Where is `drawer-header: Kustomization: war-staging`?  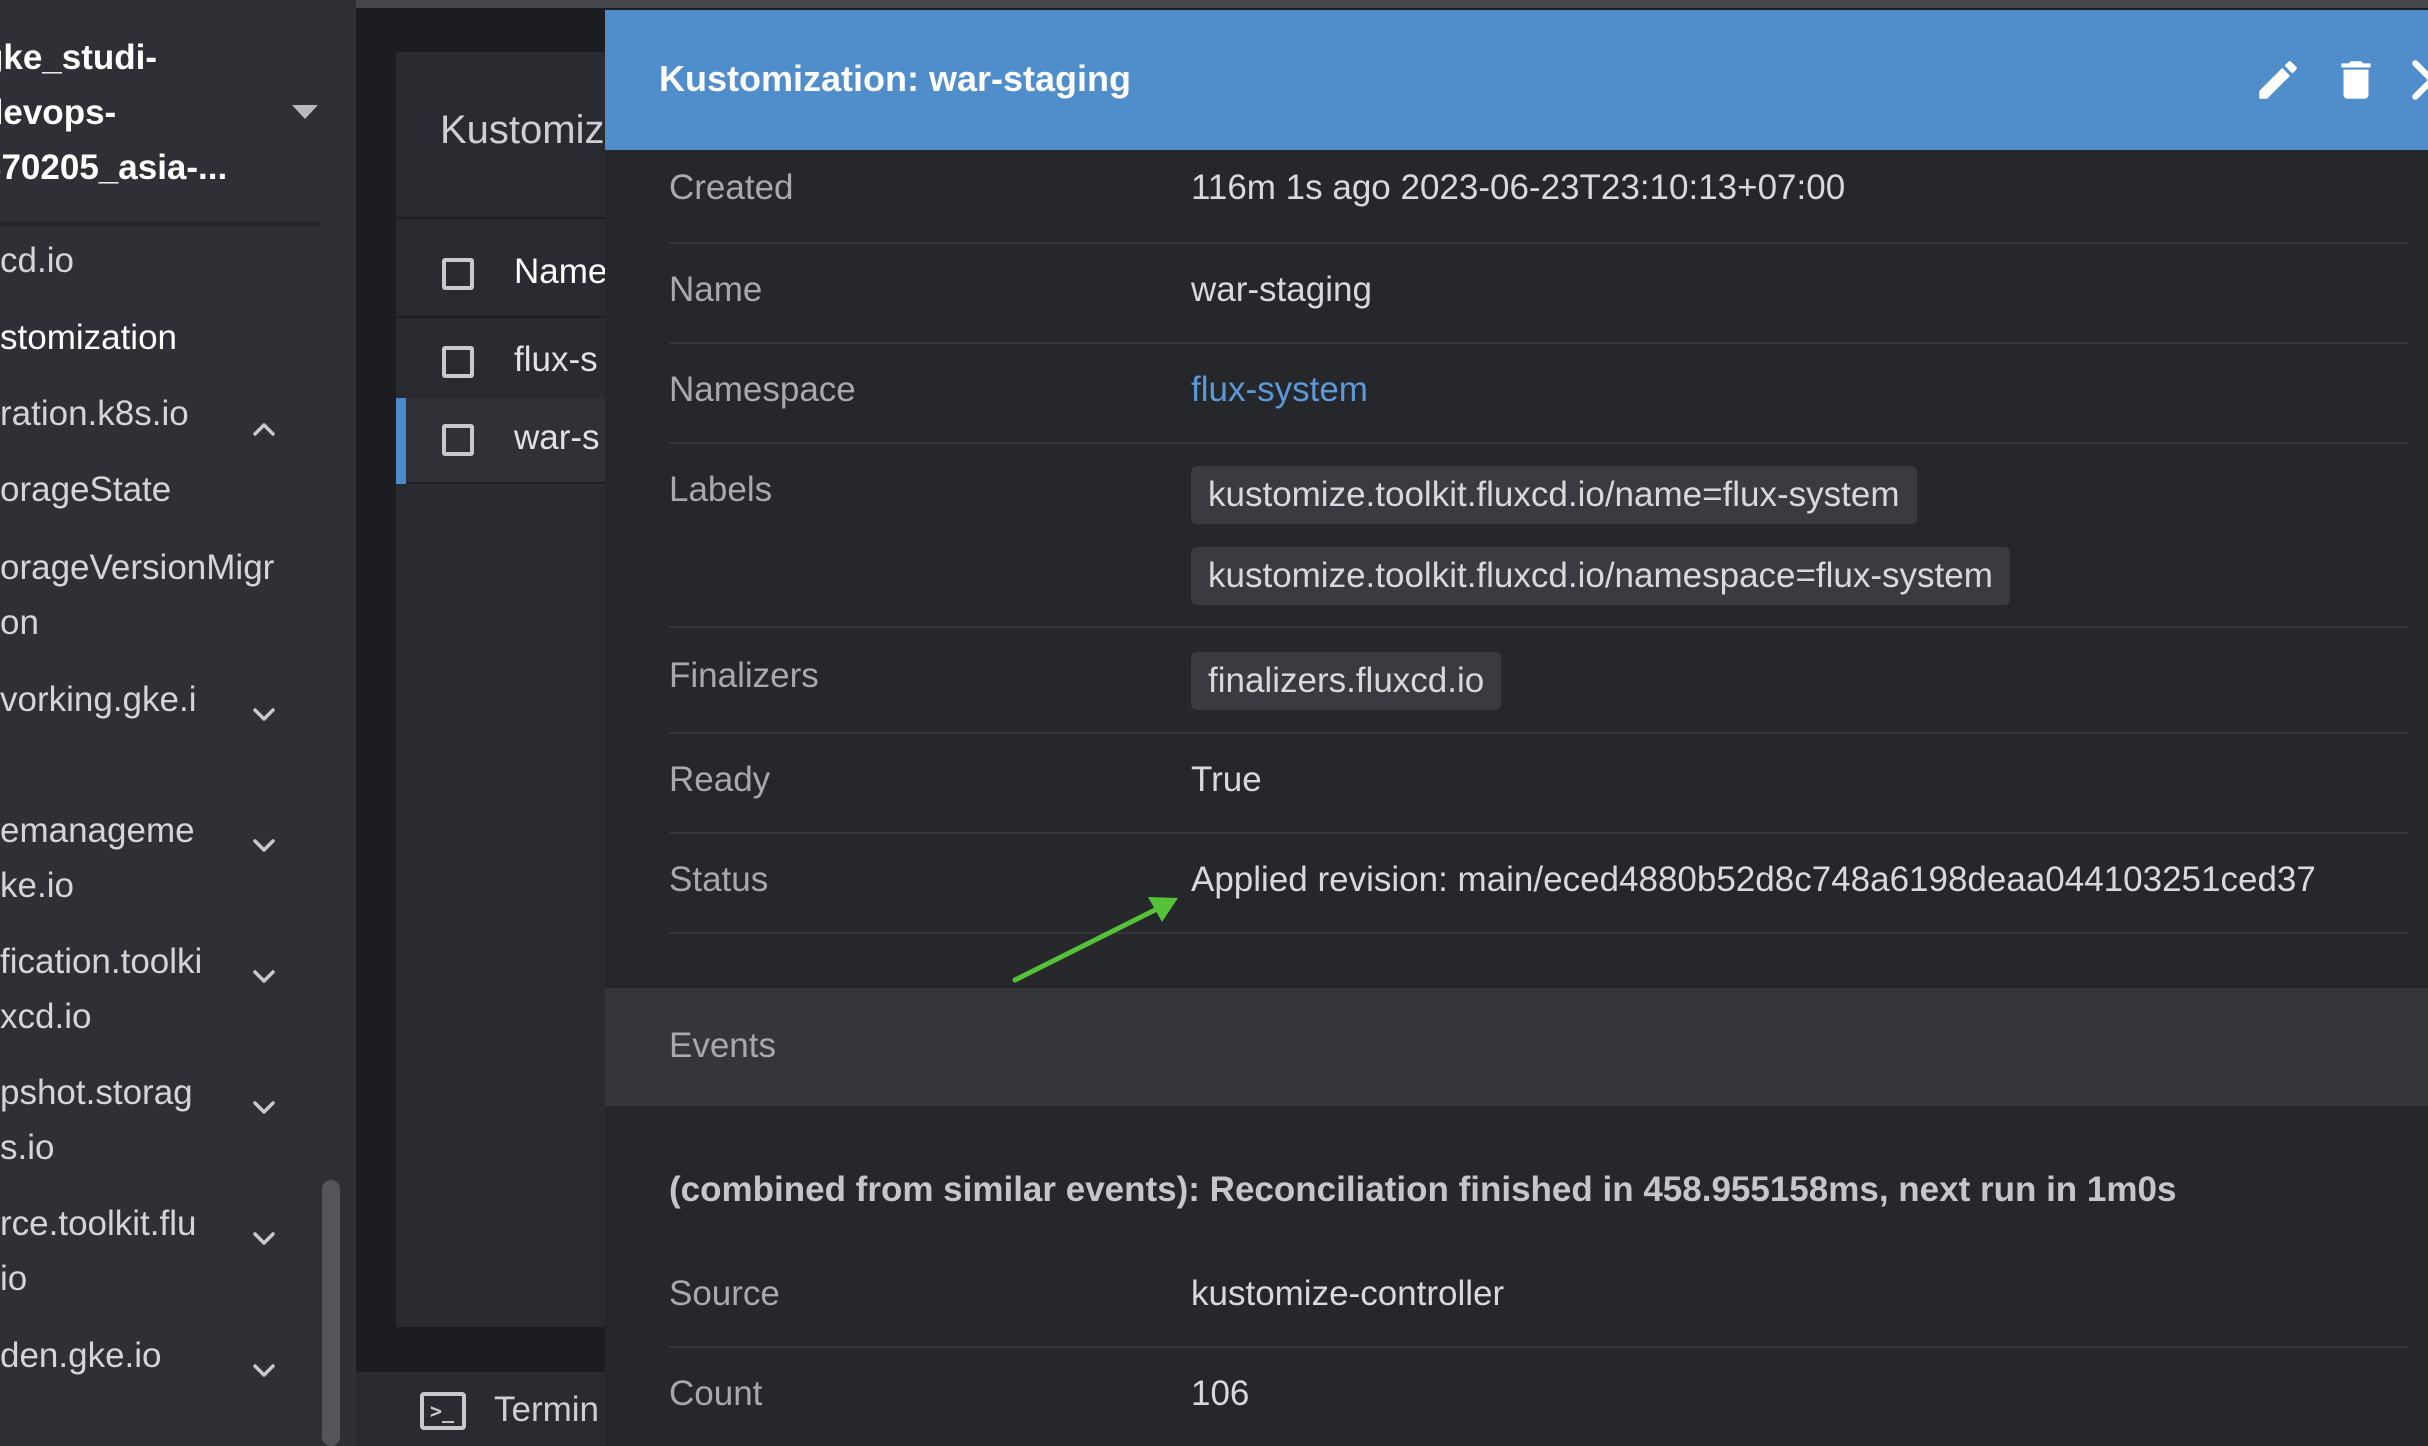
drawer-header: Kustomization: war-staging is located at coordinates (1516, 80).